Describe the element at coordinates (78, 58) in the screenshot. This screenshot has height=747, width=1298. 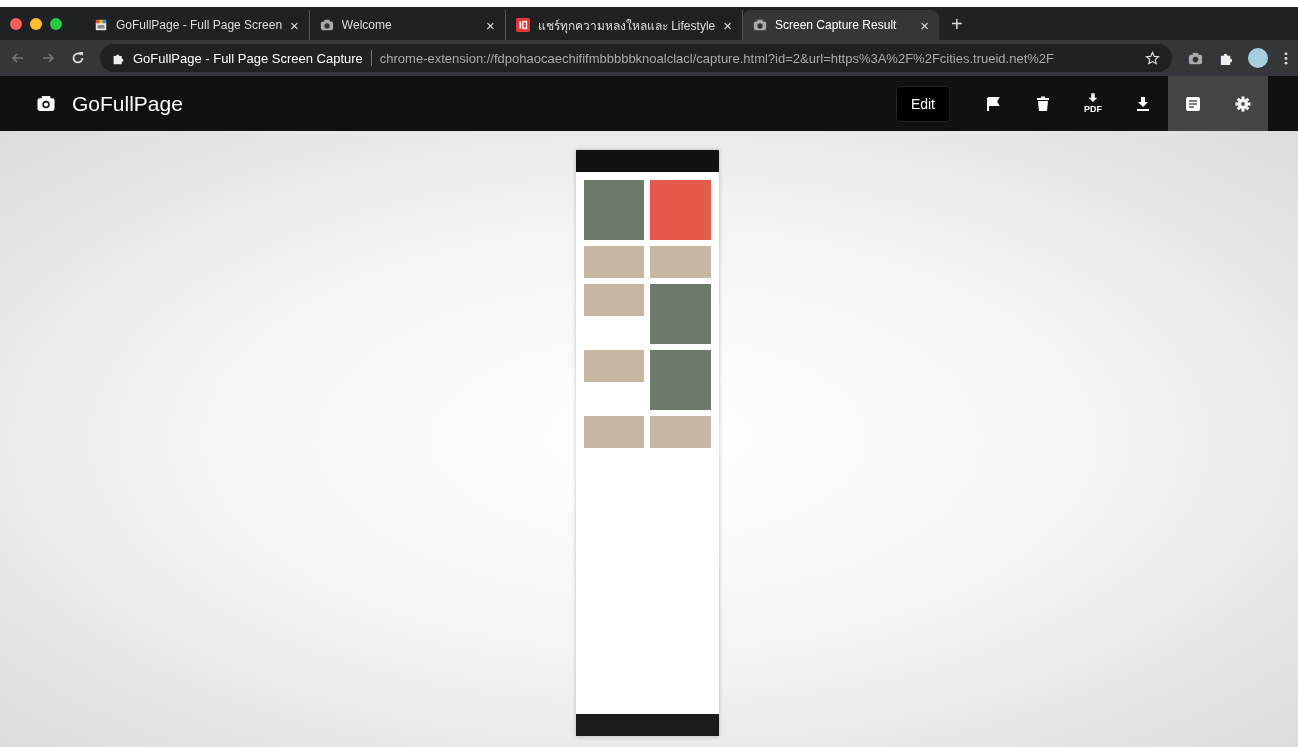
I see `reload-icon` at that location.